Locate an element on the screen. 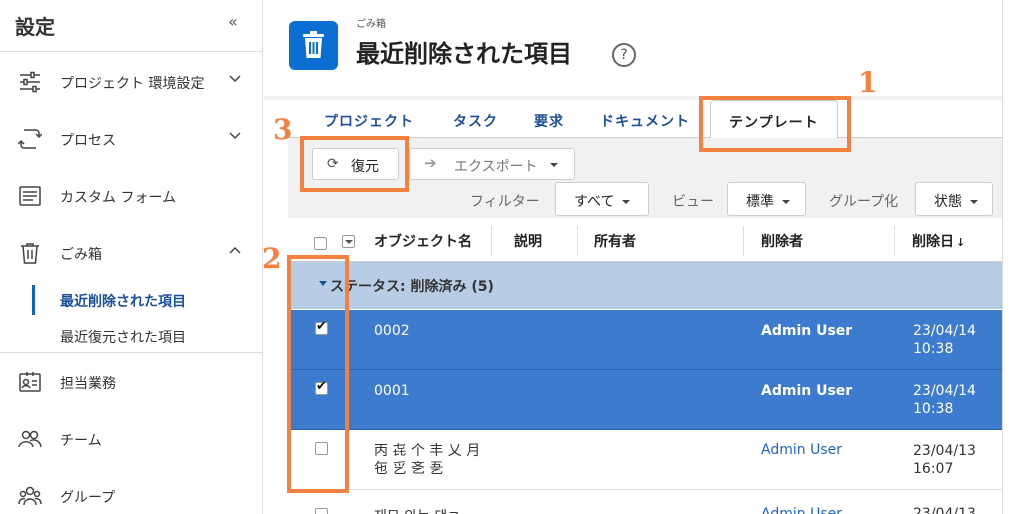  object-name: 재모 와는 댄ㄹ is located at coordinates (417, 510).